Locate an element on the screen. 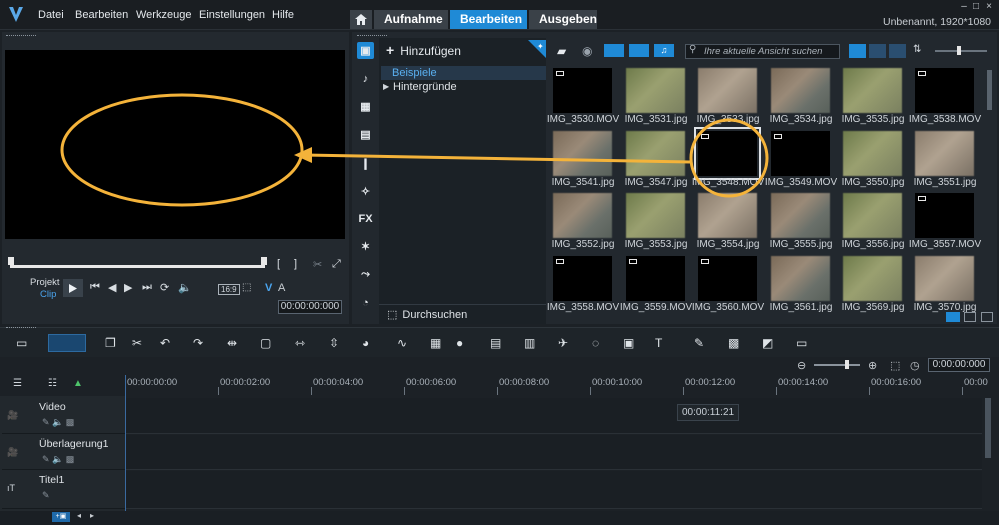 The width and height of the screenshot is (999, 525). audio-channel-toggle: A is located at coordinates (281, 288).